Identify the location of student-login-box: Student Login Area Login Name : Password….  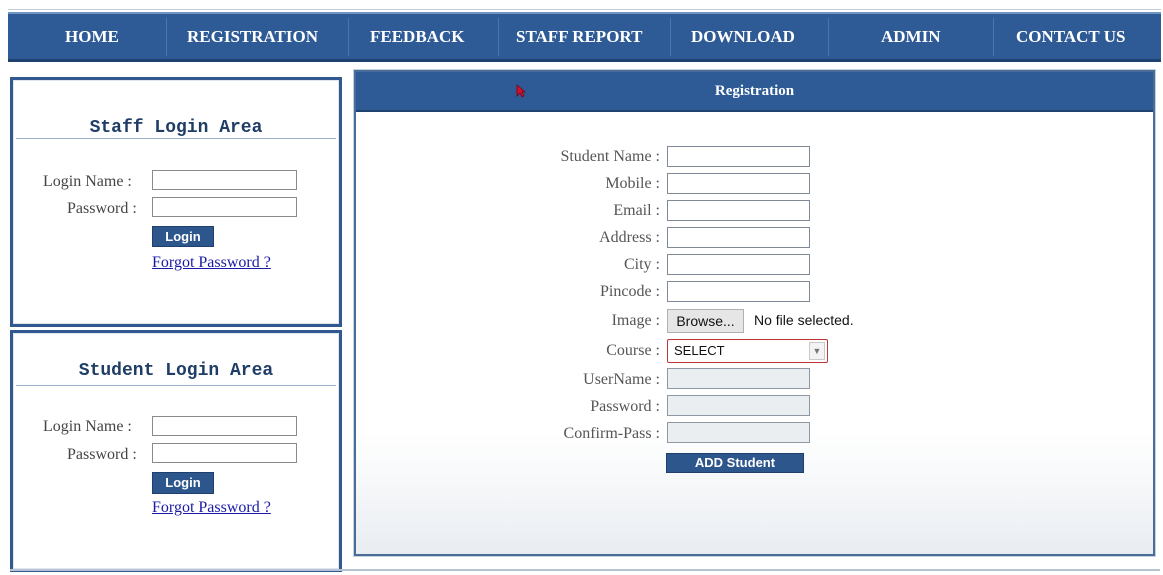
(176, 451).